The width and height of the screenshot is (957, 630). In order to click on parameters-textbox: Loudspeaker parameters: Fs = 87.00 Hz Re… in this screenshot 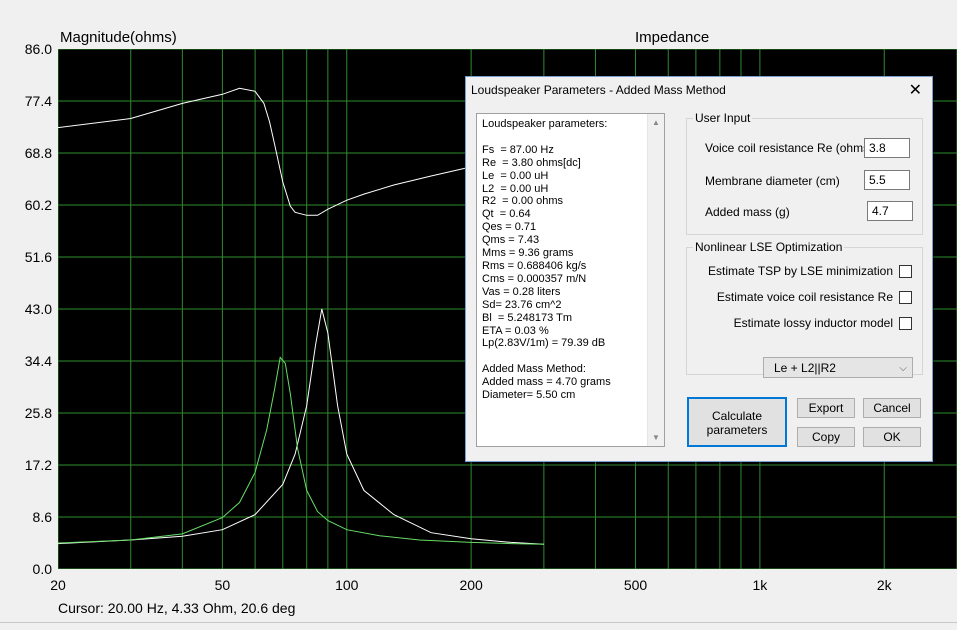, I will do `click(570, 280)`.